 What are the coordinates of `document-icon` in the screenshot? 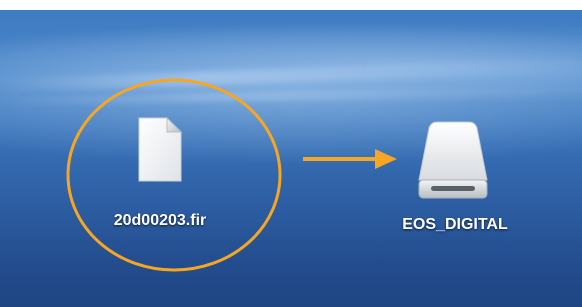 It's located at (160, 149).